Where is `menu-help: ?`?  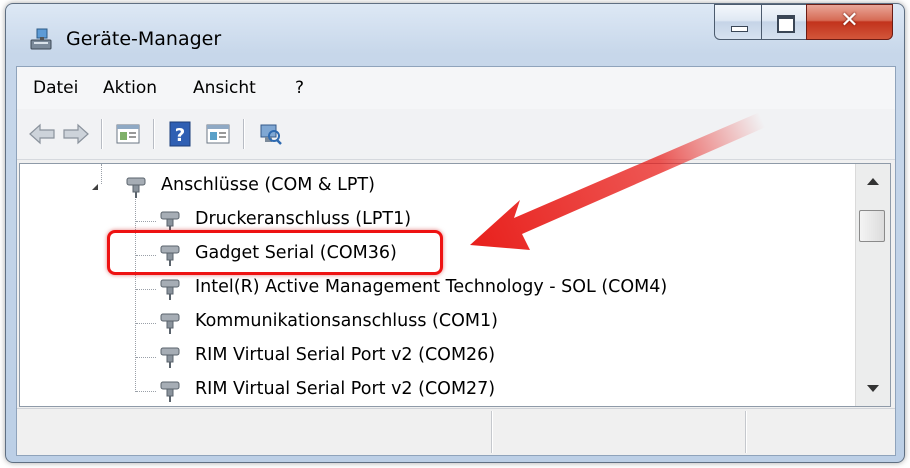 menu-help: ? is located at coordinates (299, 88).